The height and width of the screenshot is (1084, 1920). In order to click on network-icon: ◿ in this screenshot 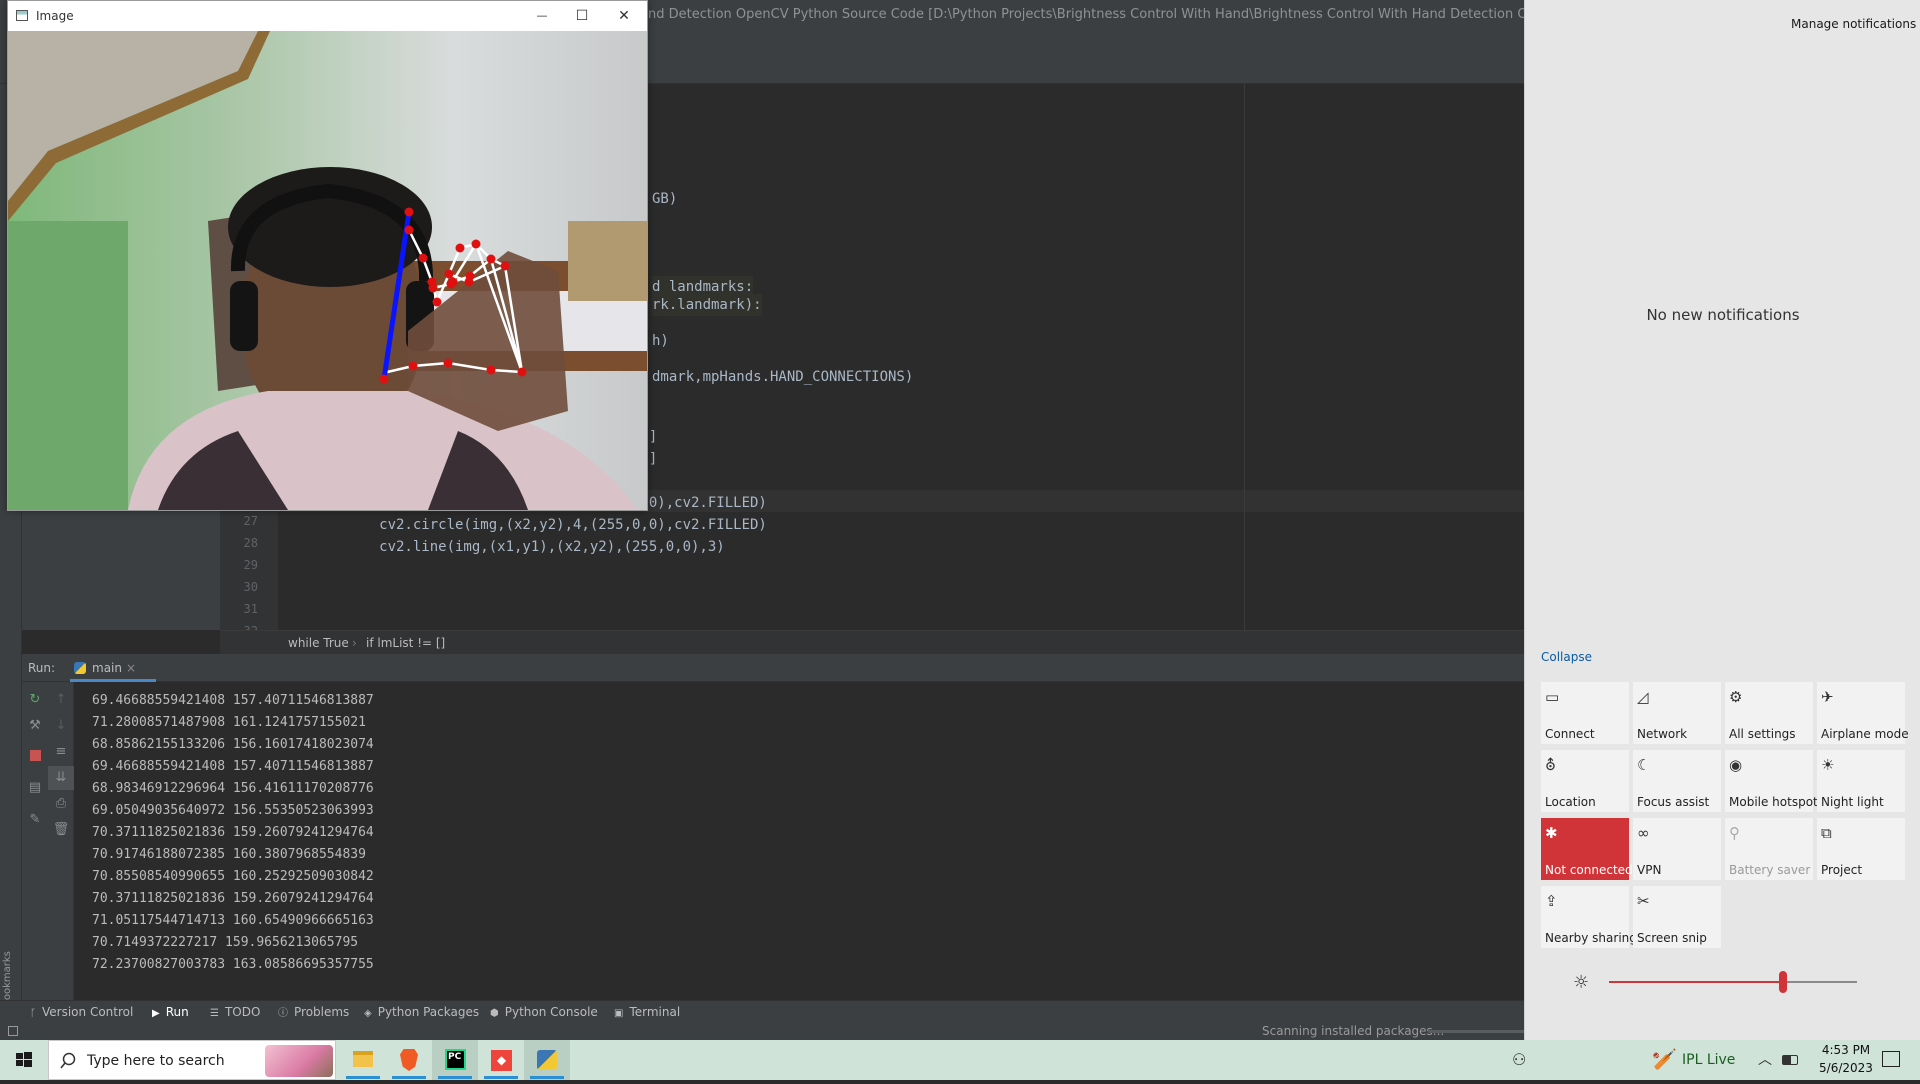, I will do `click(1643, 697)`.